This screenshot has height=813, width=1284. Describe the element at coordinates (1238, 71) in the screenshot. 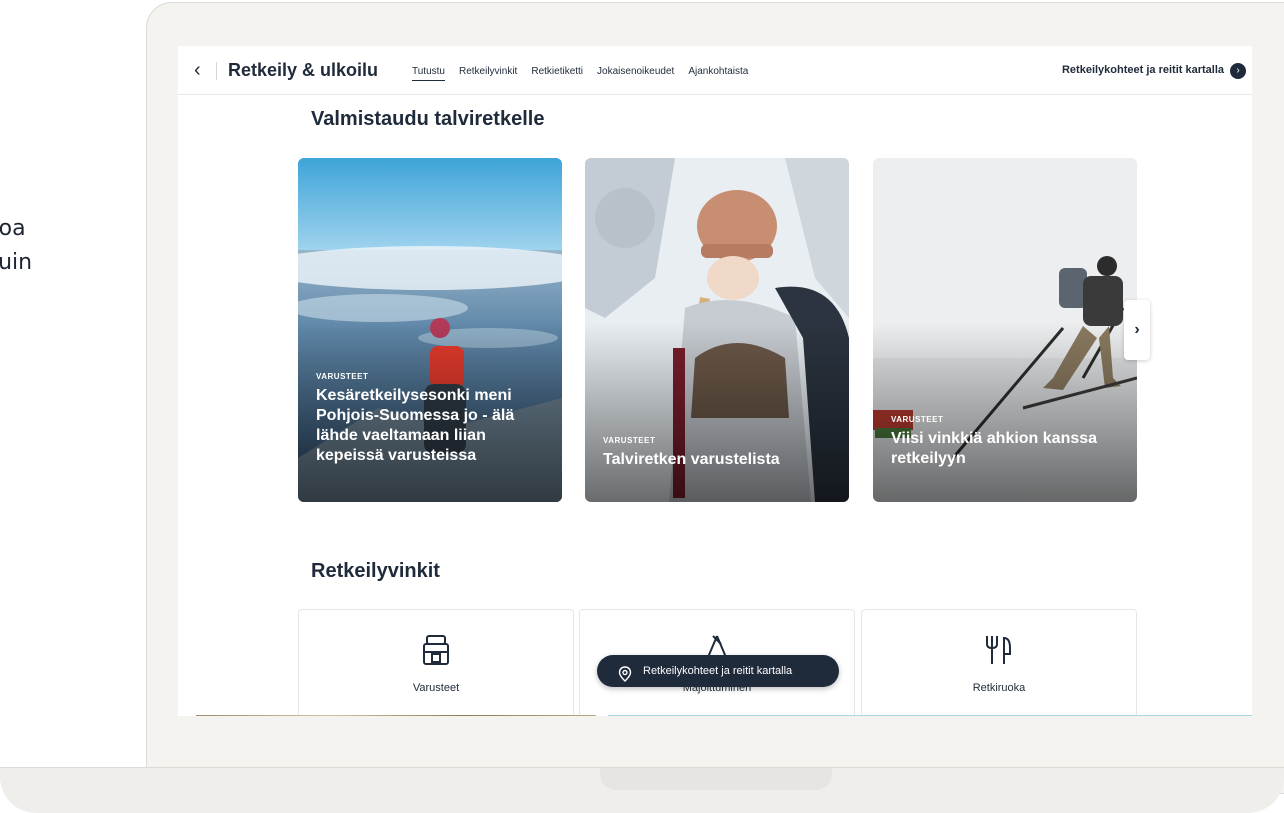

I see `chevron-right-circle-icon: ›` at that location.